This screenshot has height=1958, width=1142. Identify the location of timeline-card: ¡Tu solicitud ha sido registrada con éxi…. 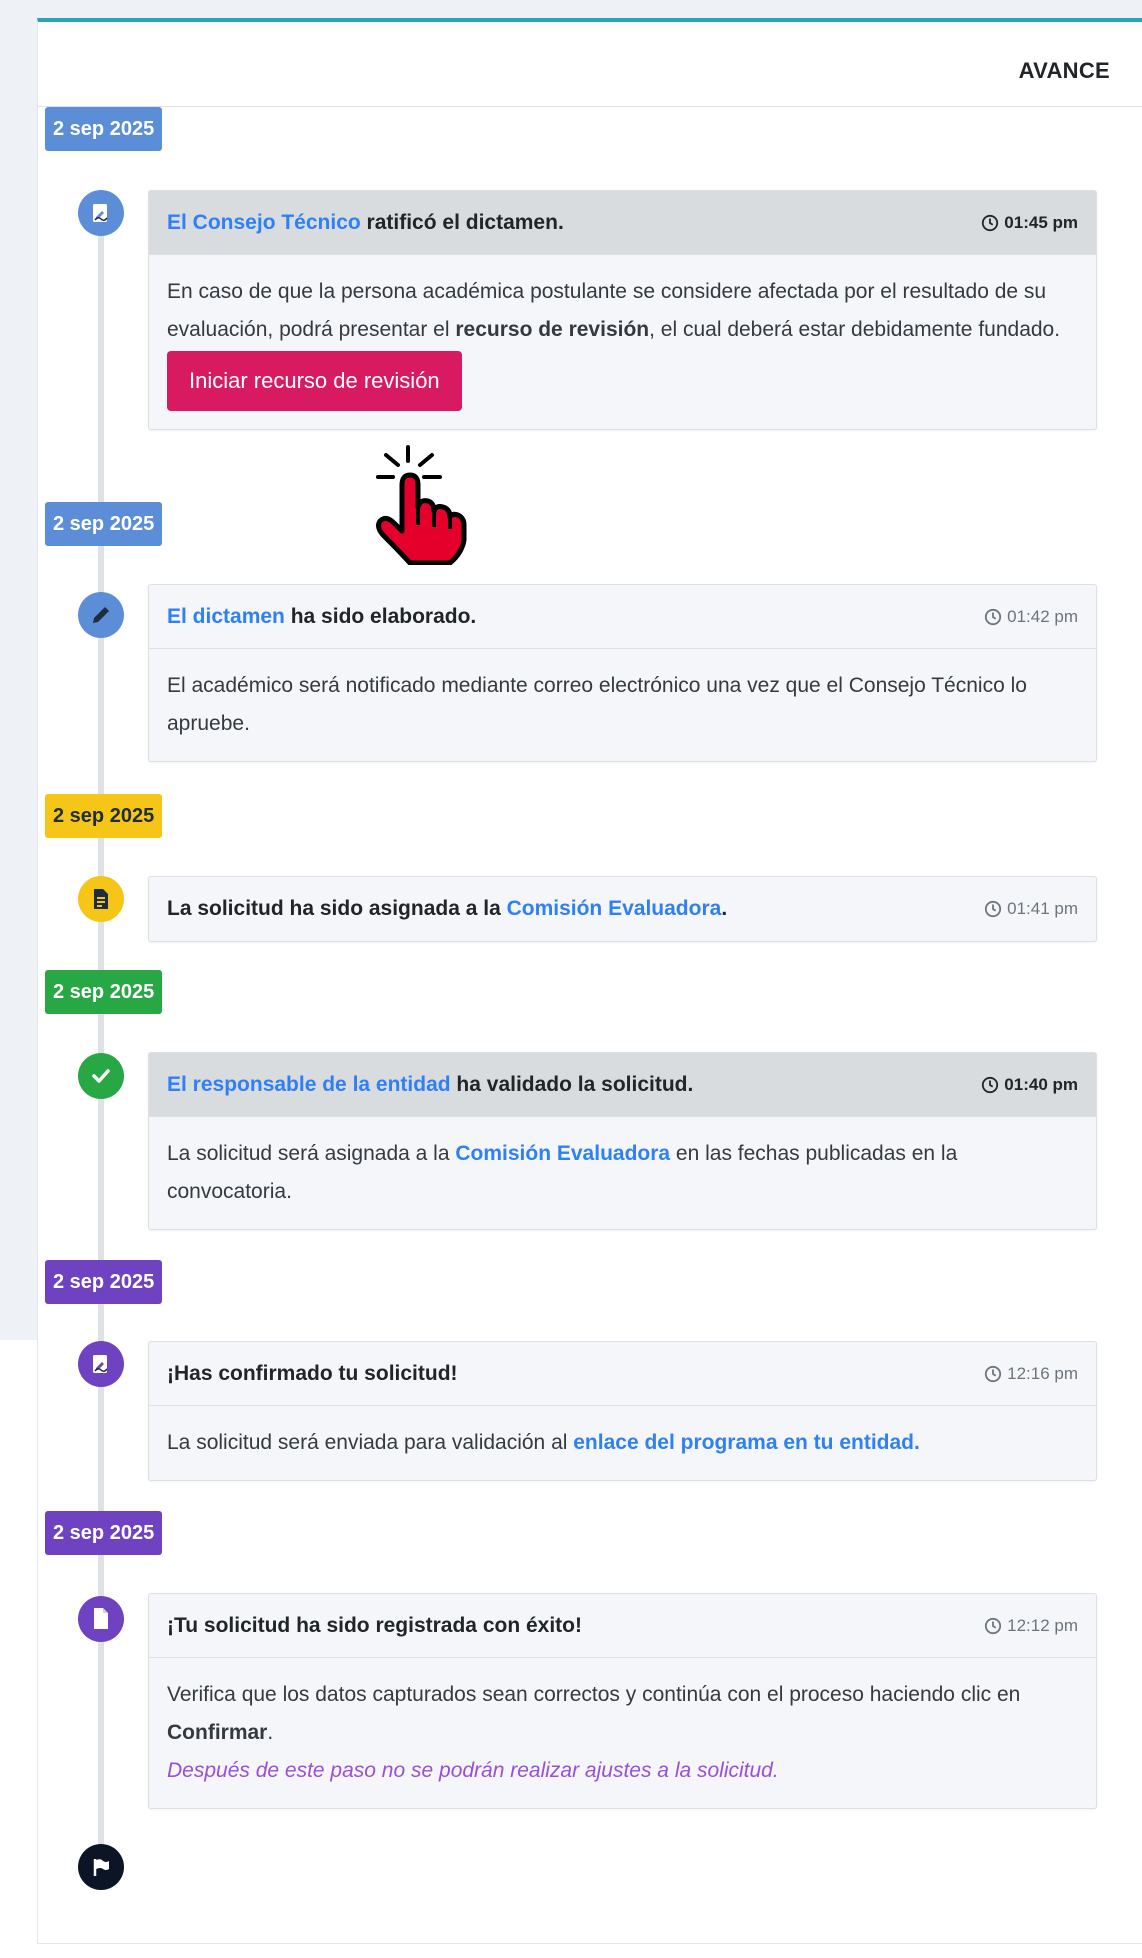
(622, 1701).